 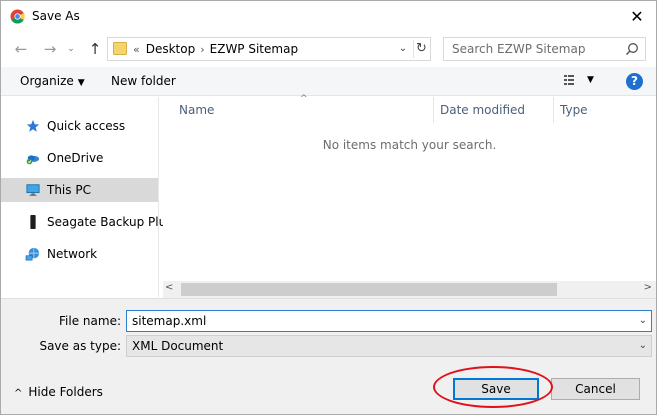 I want to click on new-folder-button: New folder, so click(x=143, y=81).